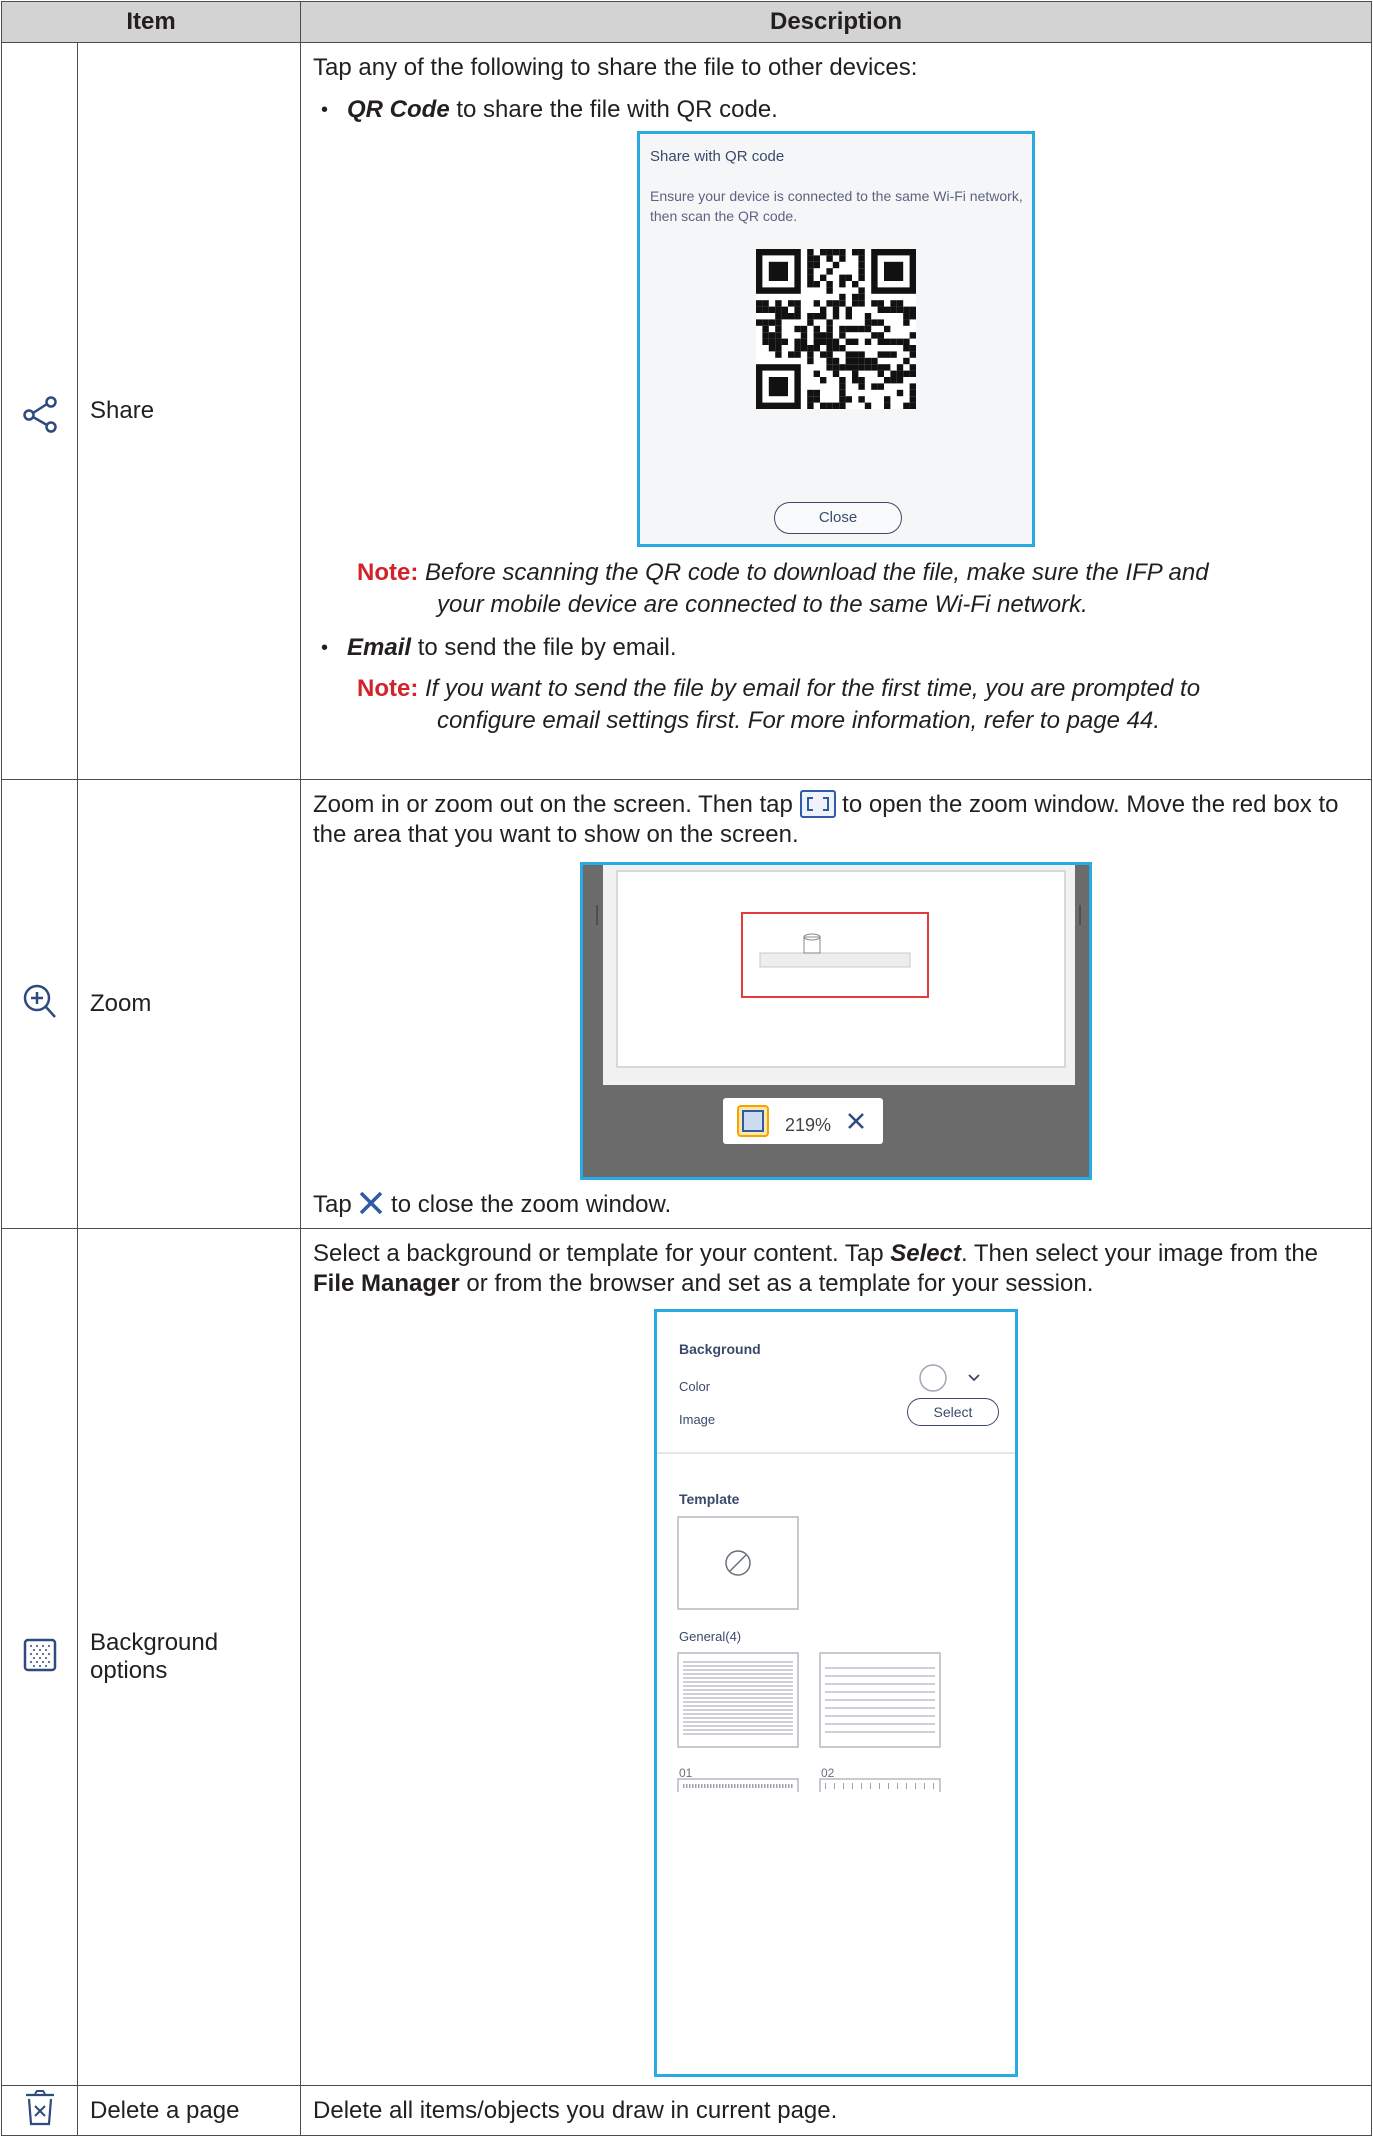  I want to click on bg-text-2: . Then select your image from the, so click(1139, 1253).